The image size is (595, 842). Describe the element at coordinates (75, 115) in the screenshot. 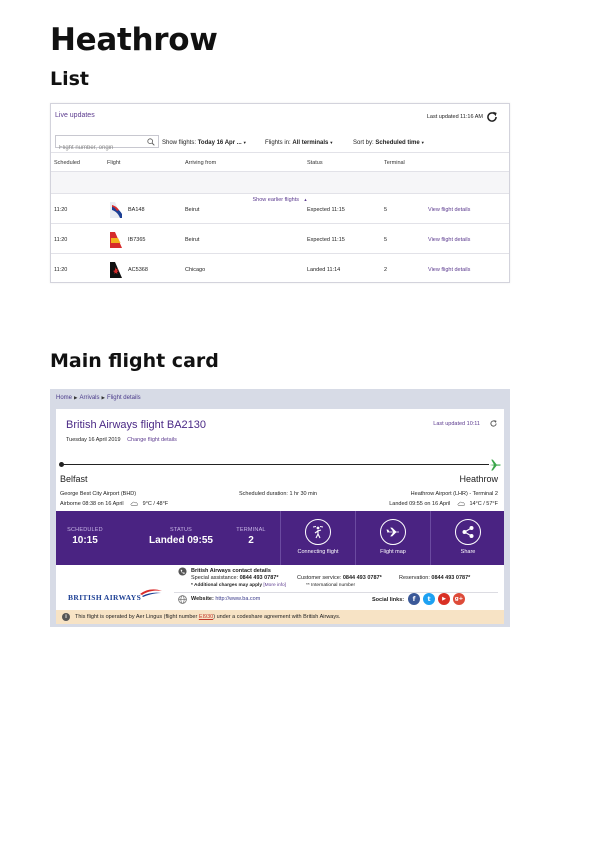

I see `live-updates-label: Live updates` at that location.